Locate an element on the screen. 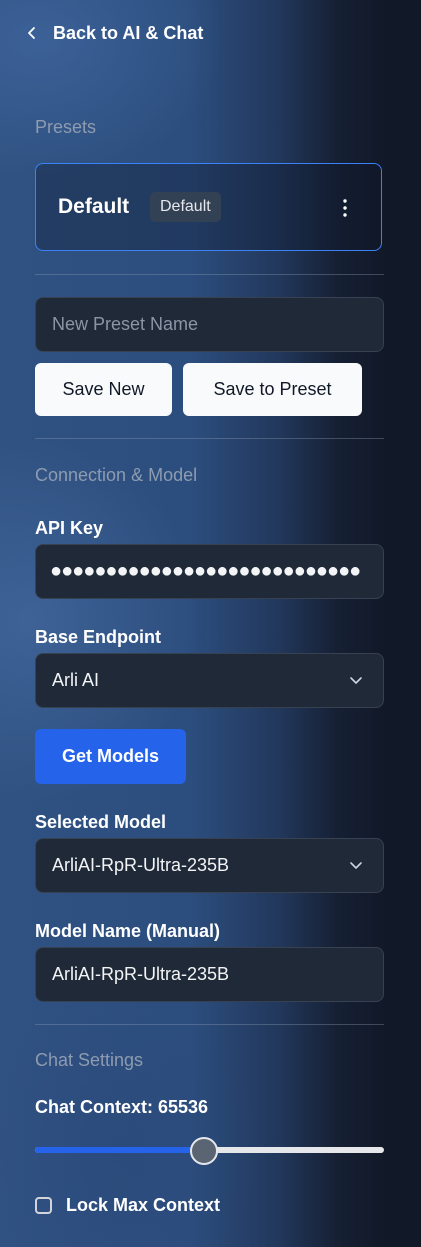 Image resolution: width=421 pixels, height=1247 pixels. chat-context-slider is located at coordinates (209, 1151).